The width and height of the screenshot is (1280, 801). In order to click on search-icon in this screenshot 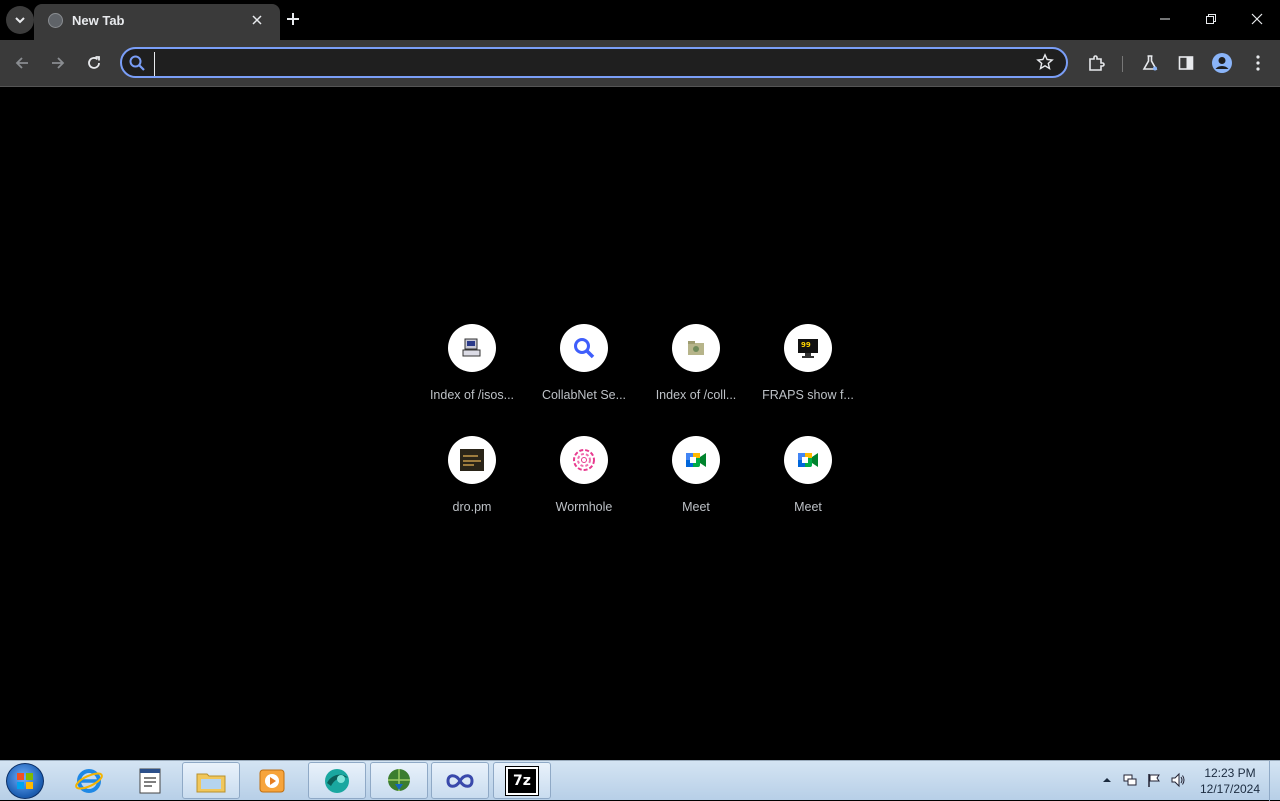, I will do `click(137, 63)`.